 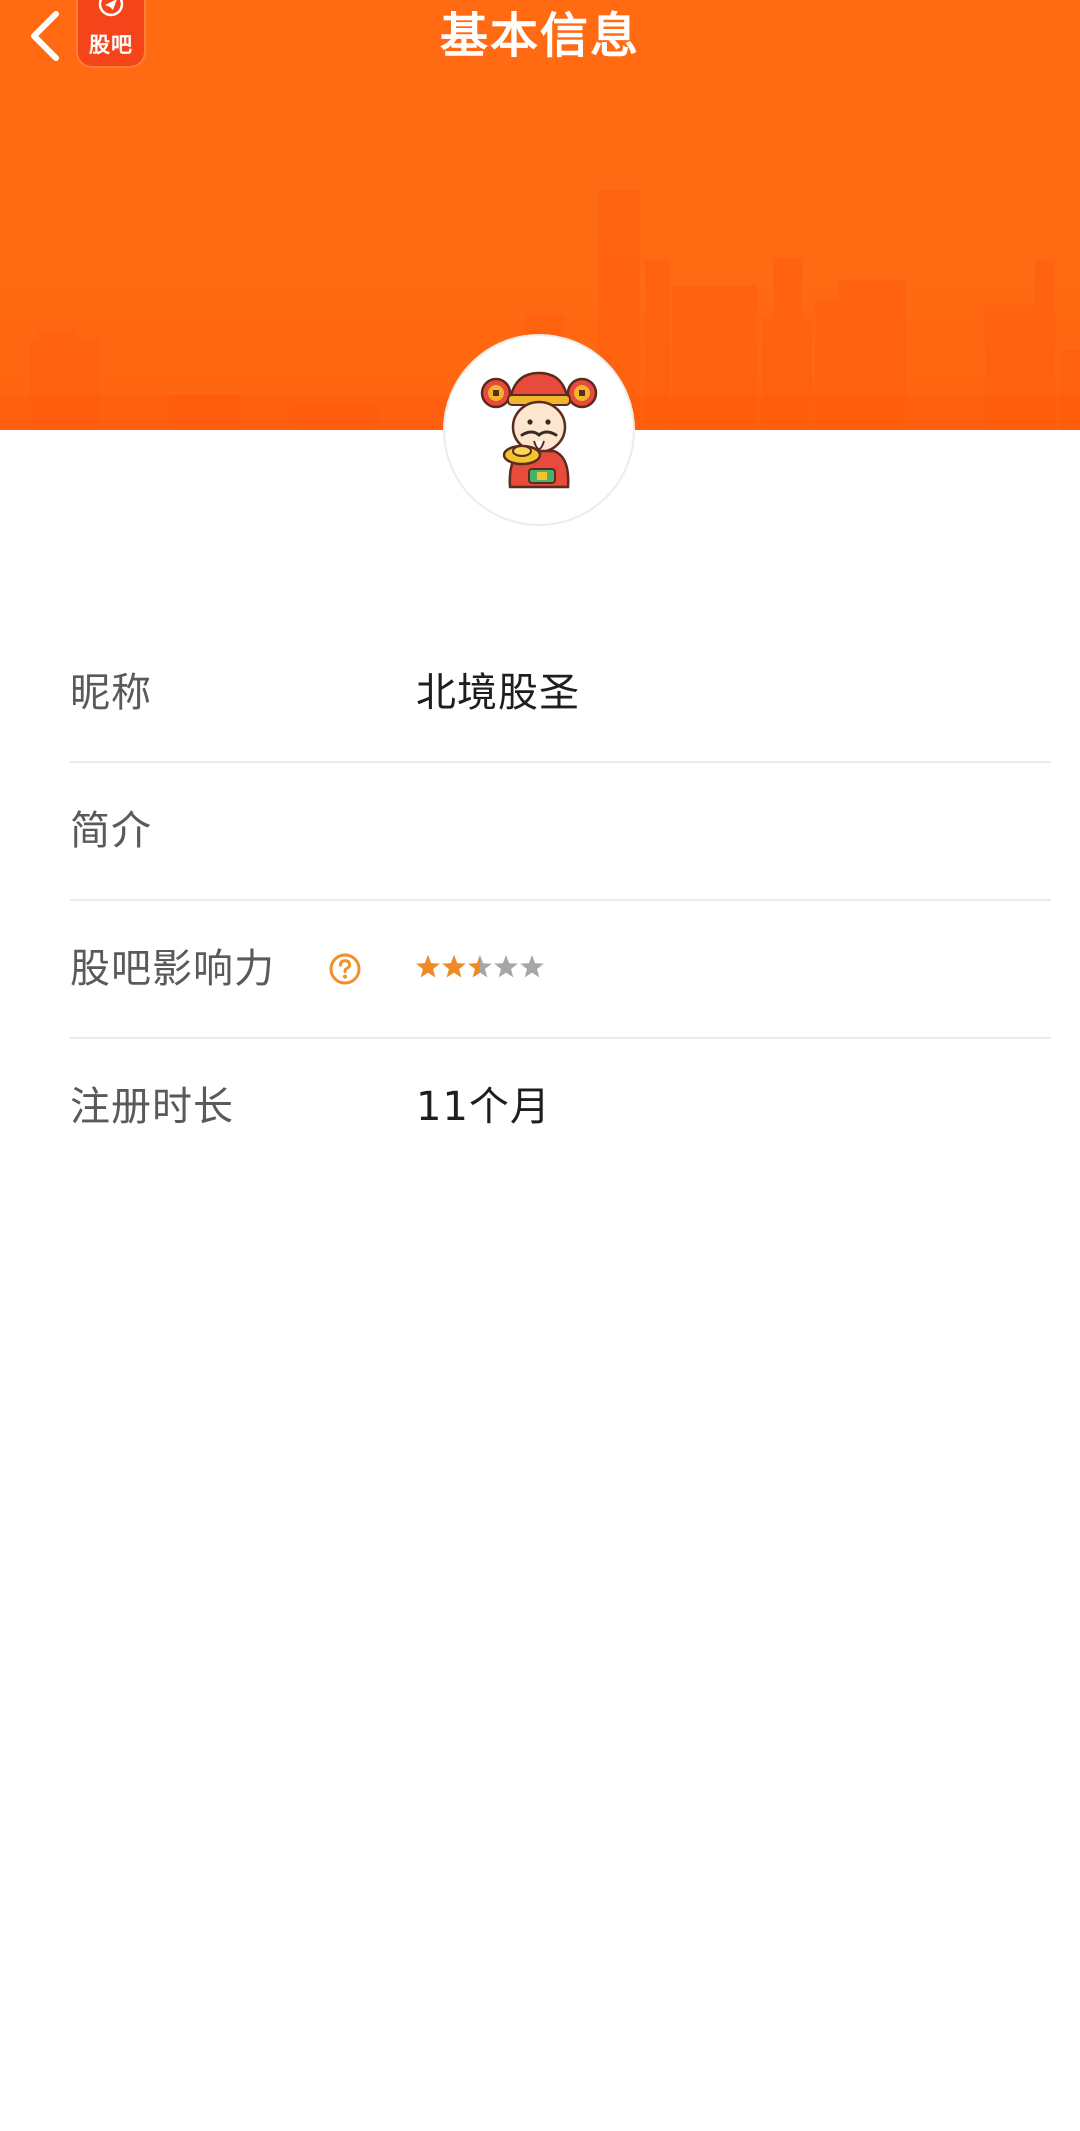 I want to click on avatar, so click(x=539, y=430).